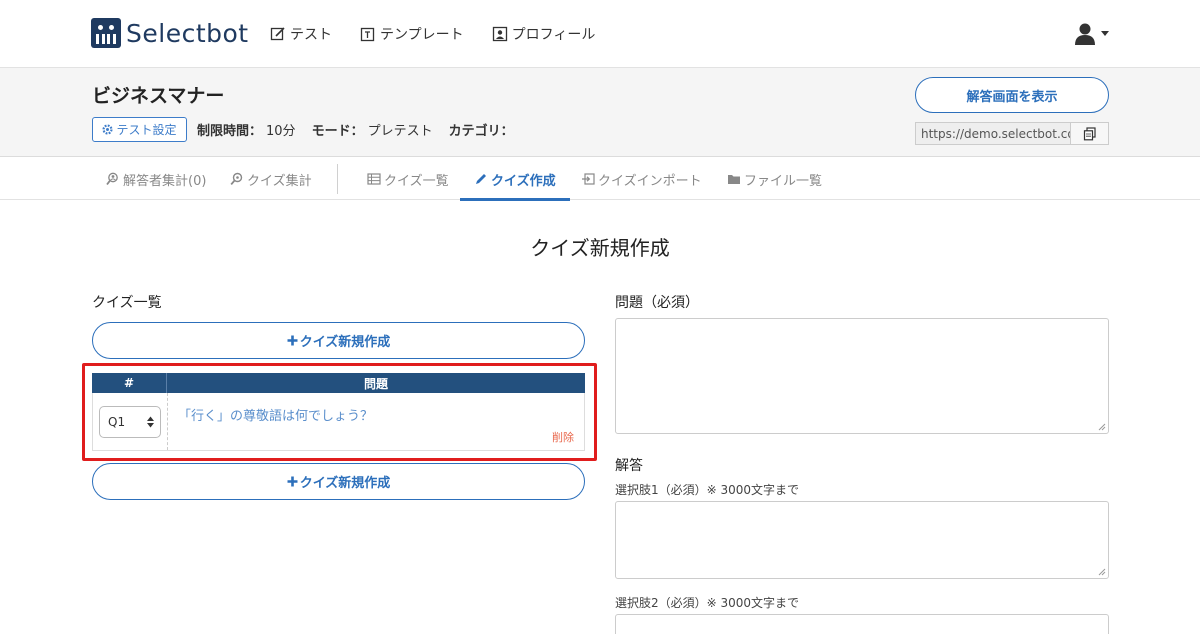 Image resolution: width=1200 pixels, height=634 pixels. Describe the element at coordinates (236, 178) in the screenshot. I see `search-icon` at that location.